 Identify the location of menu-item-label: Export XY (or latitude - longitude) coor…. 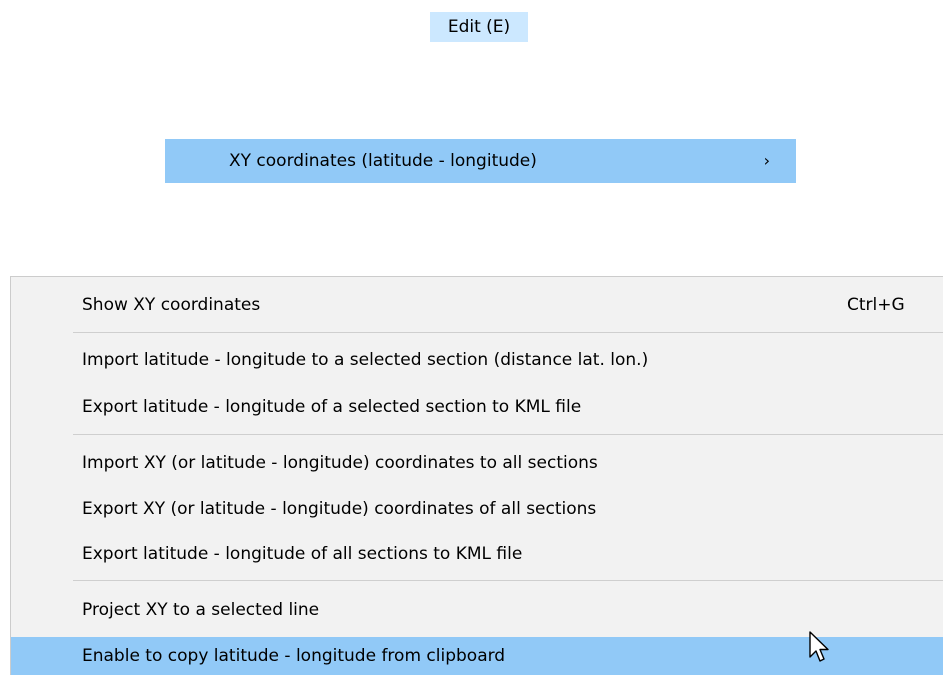
(339, 509).